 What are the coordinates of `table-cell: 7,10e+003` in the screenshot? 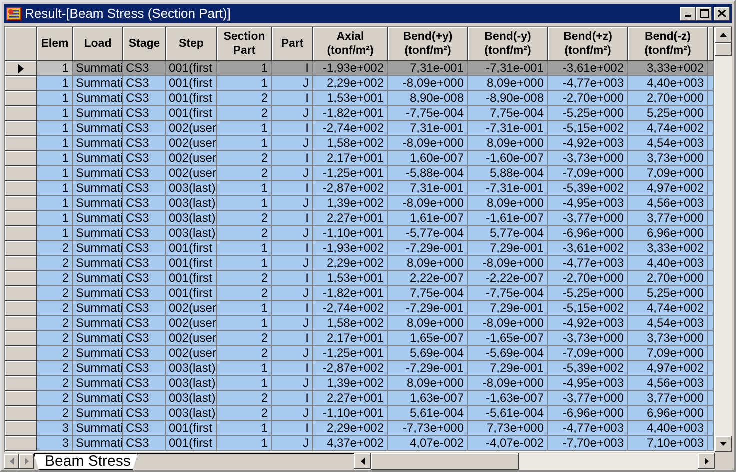 It's located at (668, 443).